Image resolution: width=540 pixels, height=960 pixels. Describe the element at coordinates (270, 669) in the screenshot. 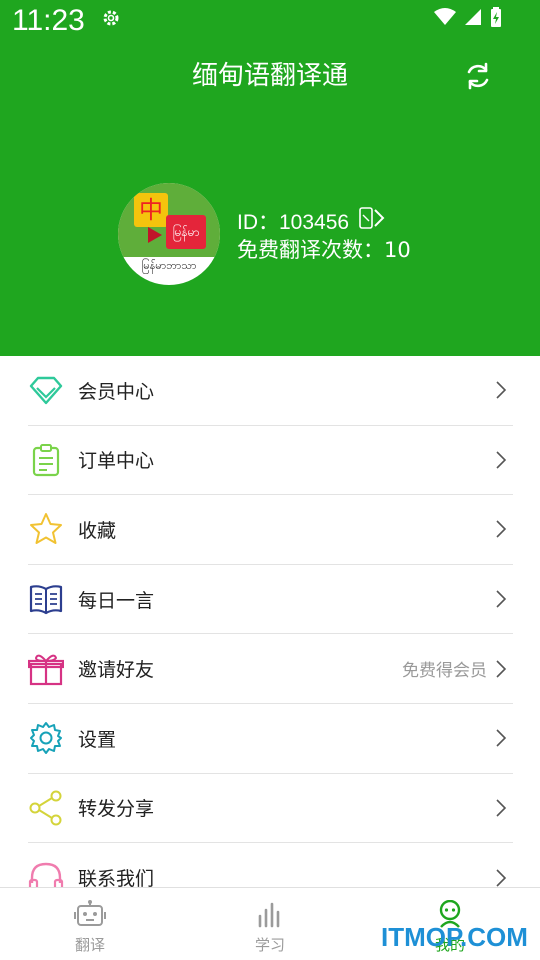

I see `menu-item-invite-friends: 邀请好友 免费得会员` at that location.